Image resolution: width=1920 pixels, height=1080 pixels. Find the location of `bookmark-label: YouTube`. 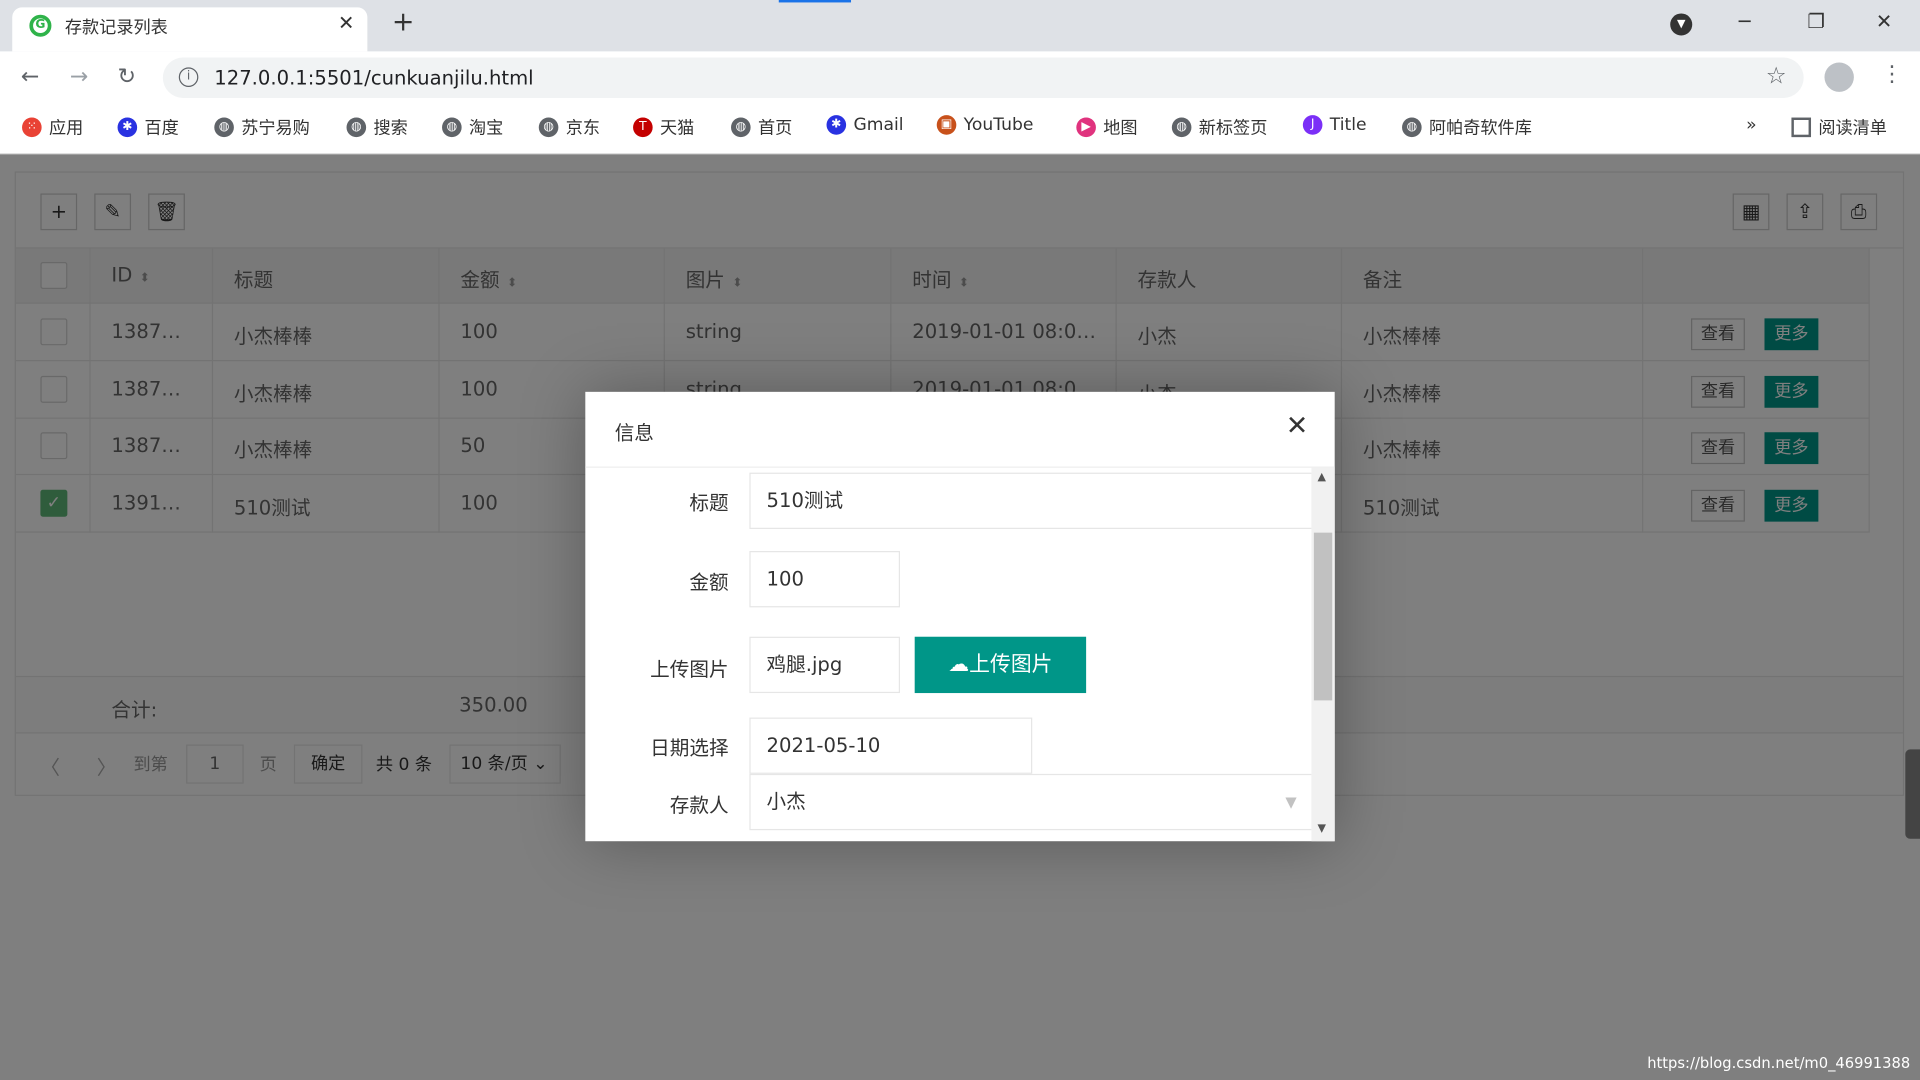

bookmark-label: YouTube is located at coordinates (998, 125).